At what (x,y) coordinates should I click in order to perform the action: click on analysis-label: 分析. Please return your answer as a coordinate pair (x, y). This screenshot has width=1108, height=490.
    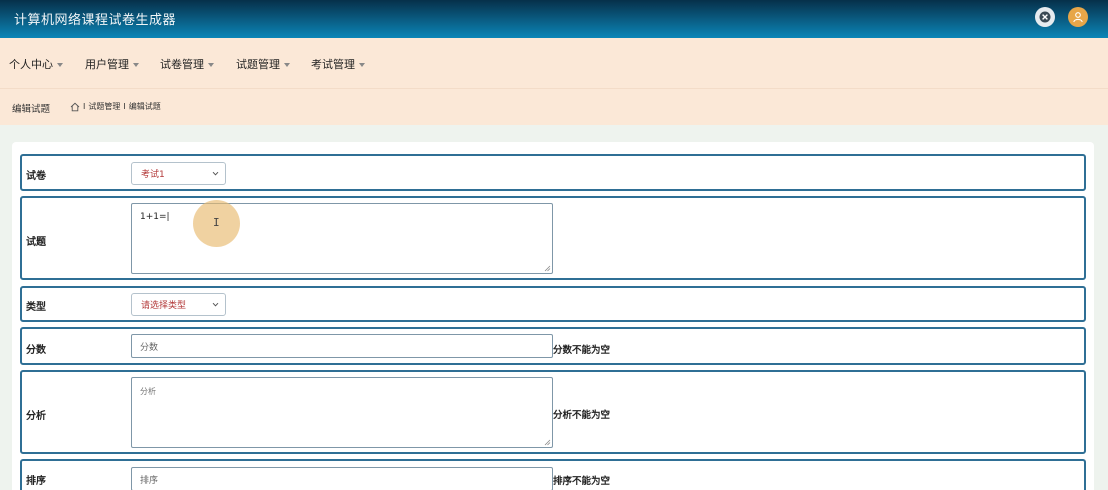
    Looking at the image, I should click on (36, 416).